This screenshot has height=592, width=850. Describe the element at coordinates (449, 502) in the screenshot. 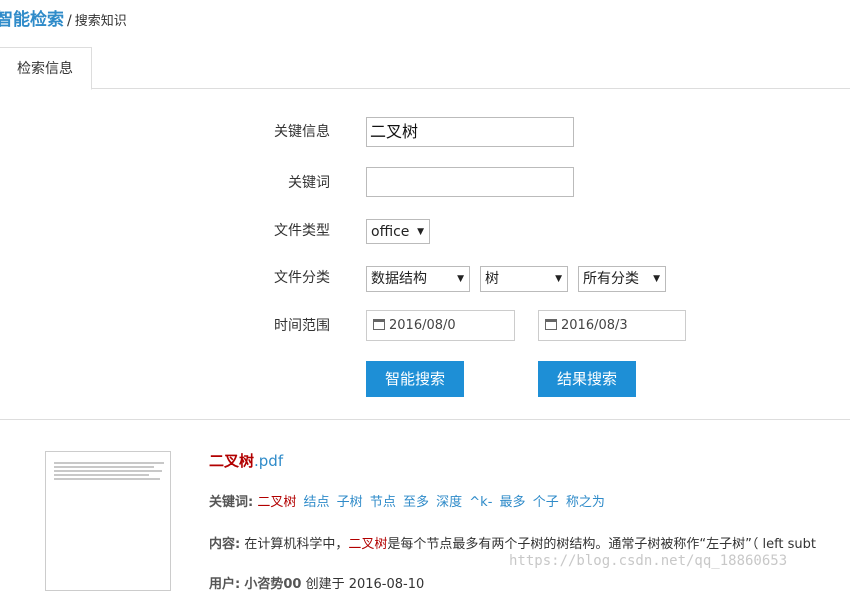

I see `keyword-tag: 深度` at that location.